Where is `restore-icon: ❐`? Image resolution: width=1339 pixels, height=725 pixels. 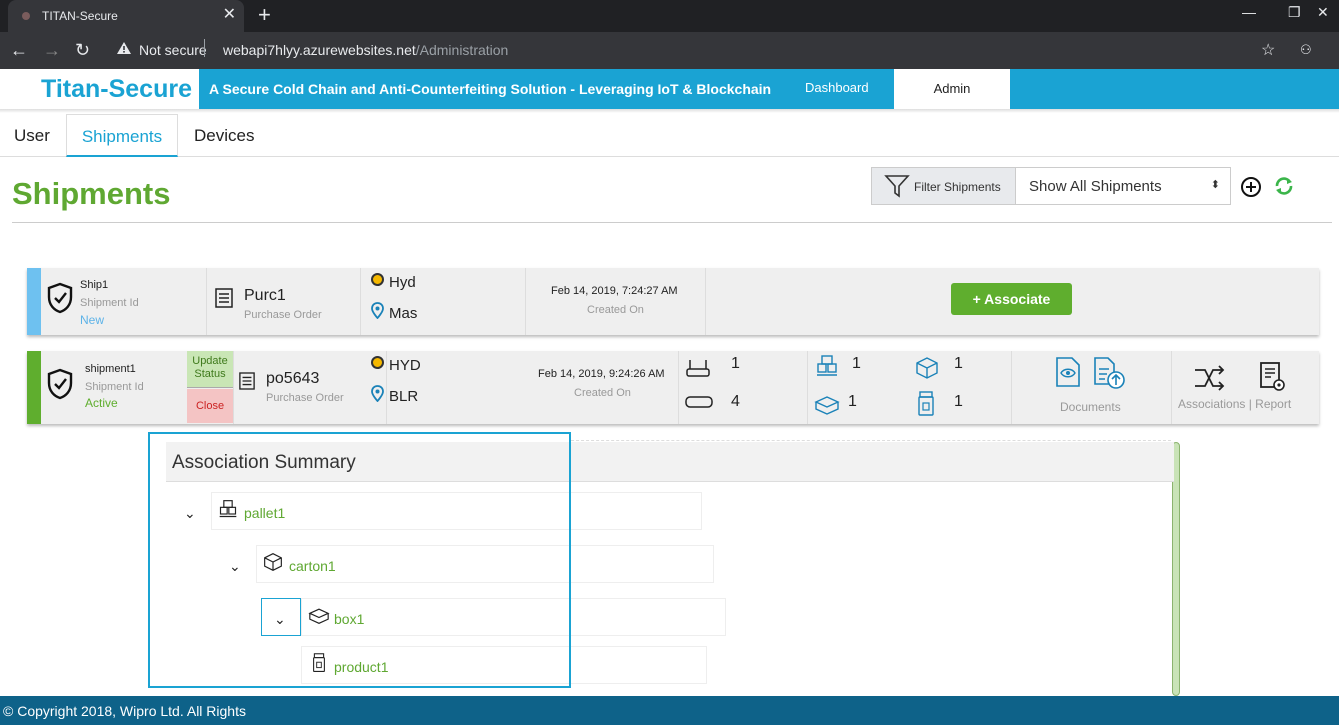 restore-icon: ❐ is located at coordinates (1294, 12).